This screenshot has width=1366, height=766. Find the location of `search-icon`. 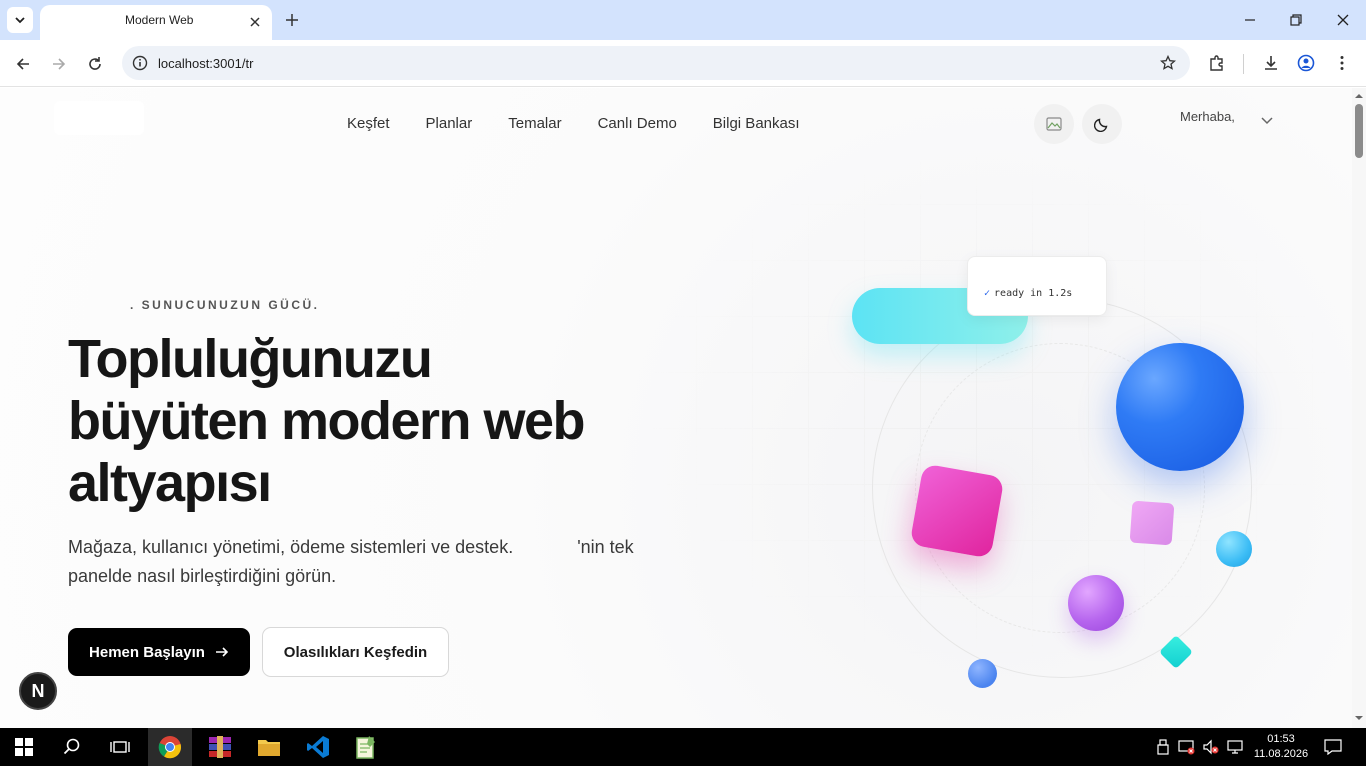

search-icon is located at coordinates (71, 746).